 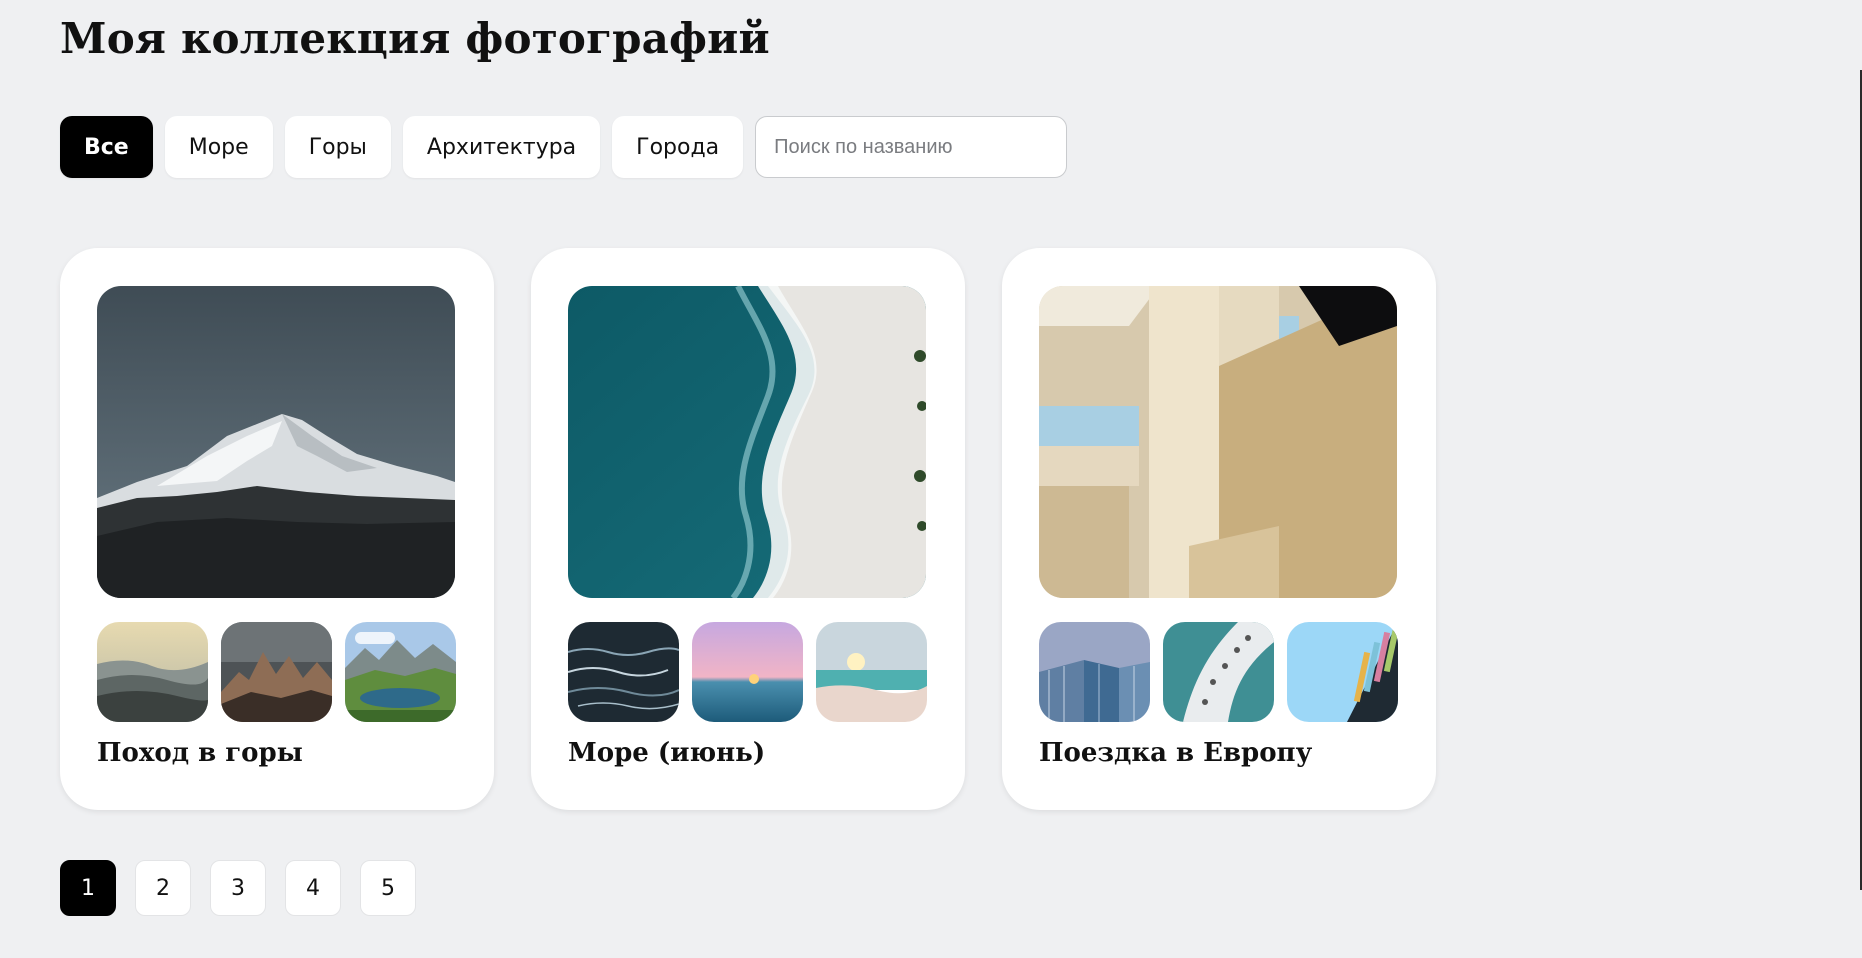 I want to click on filter-chip-architecture: Архитектура, so click(x=501, y=147).